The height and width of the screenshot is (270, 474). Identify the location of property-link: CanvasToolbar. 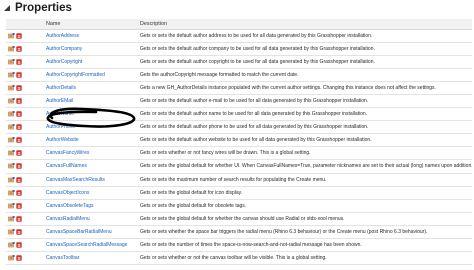
(62, 258).